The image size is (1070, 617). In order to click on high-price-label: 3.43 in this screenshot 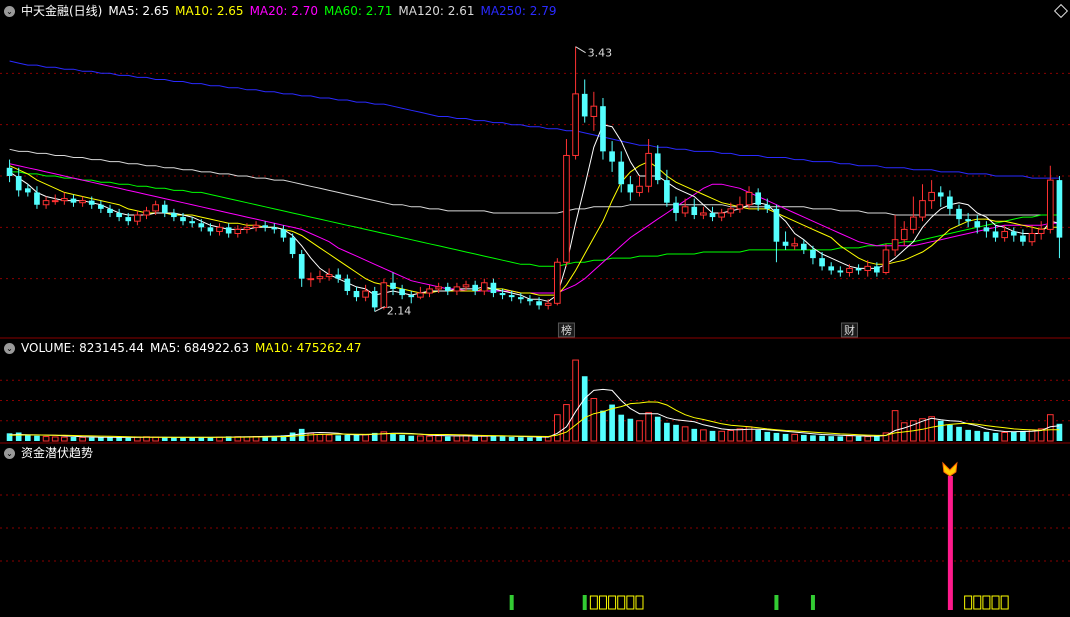, I will do `click(600, 53)`.